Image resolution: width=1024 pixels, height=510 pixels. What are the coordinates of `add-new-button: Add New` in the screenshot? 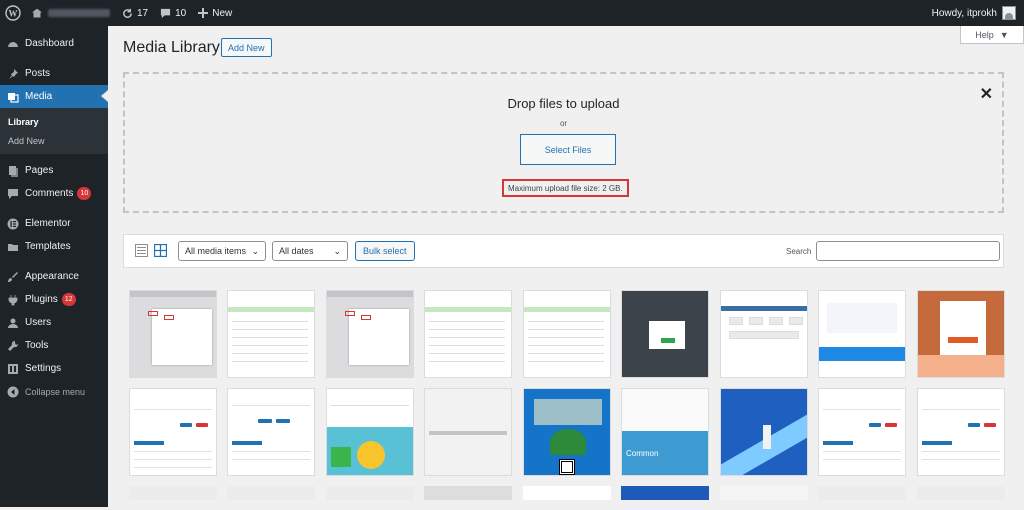 It's located at (246, 47).